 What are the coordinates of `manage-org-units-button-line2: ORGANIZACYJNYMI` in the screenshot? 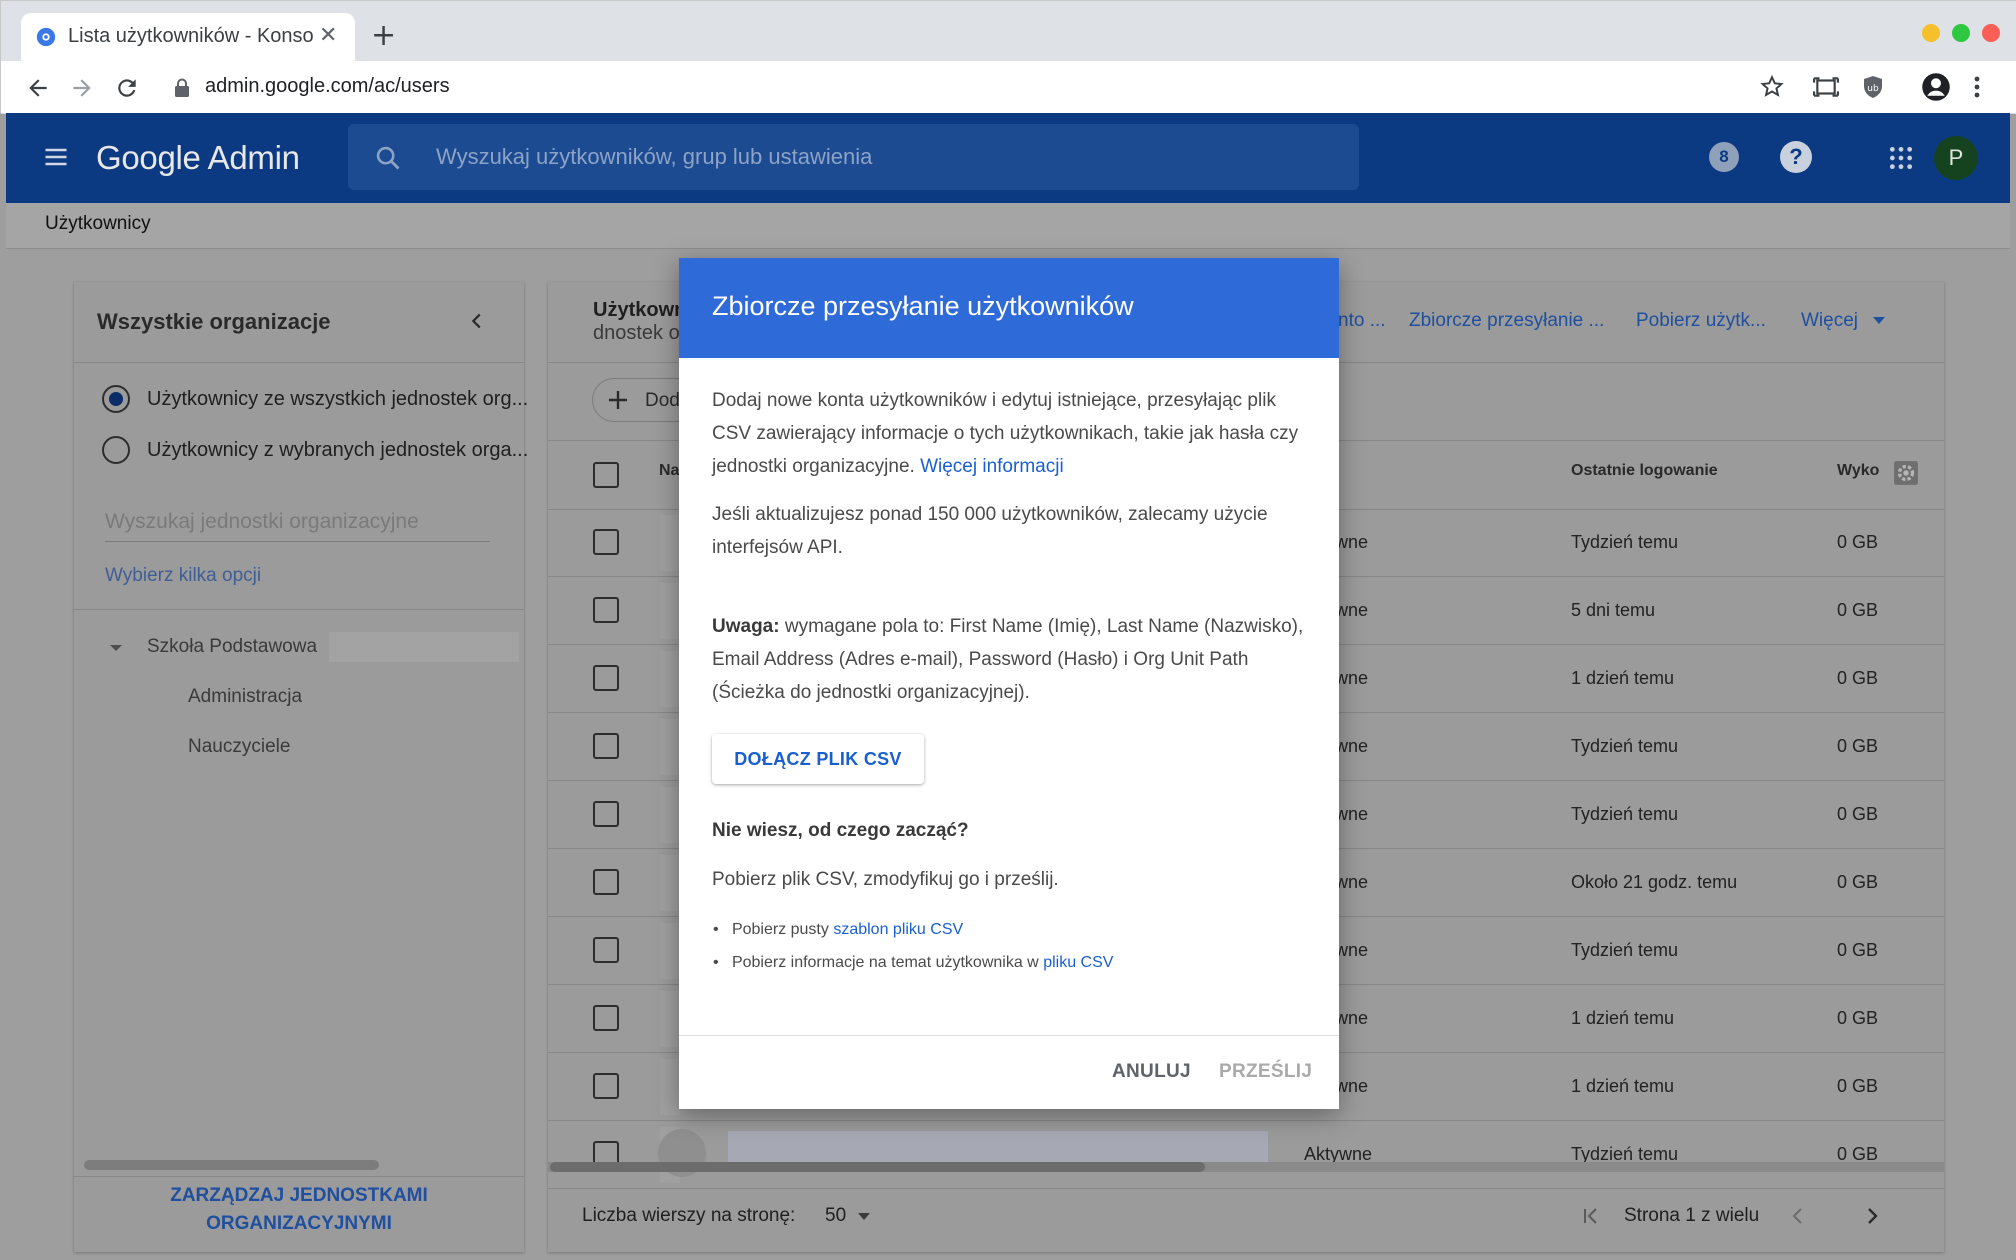 It's located at (299, 1224).